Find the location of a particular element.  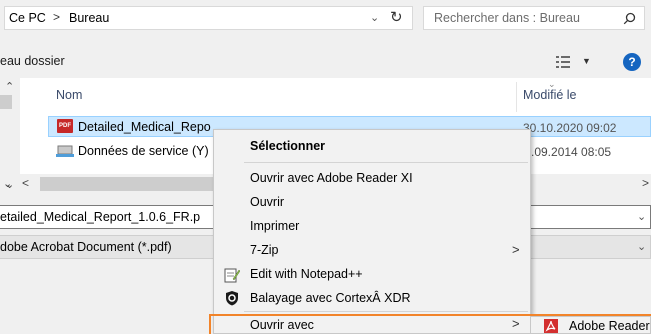

menu-item-open: Ouvrir is located at coordinates (267, 202).